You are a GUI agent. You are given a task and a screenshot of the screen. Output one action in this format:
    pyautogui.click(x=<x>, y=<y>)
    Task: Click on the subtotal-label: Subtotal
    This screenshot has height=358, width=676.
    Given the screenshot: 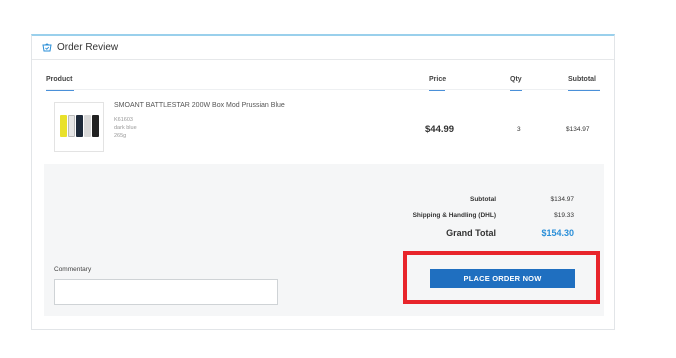 What is the action you would take?
    pyautogui.click(x=483, y=199)
    